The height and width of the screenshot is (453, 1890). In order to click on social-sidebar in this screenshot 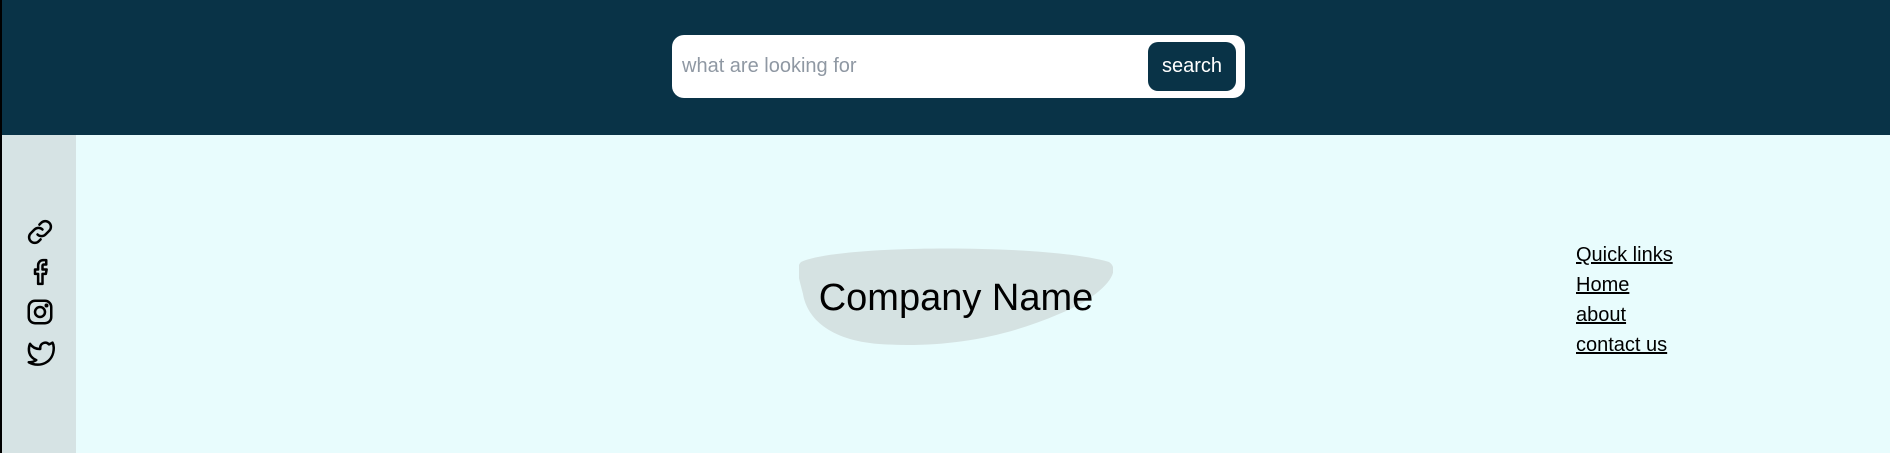, I will do `click(38, 294)`.